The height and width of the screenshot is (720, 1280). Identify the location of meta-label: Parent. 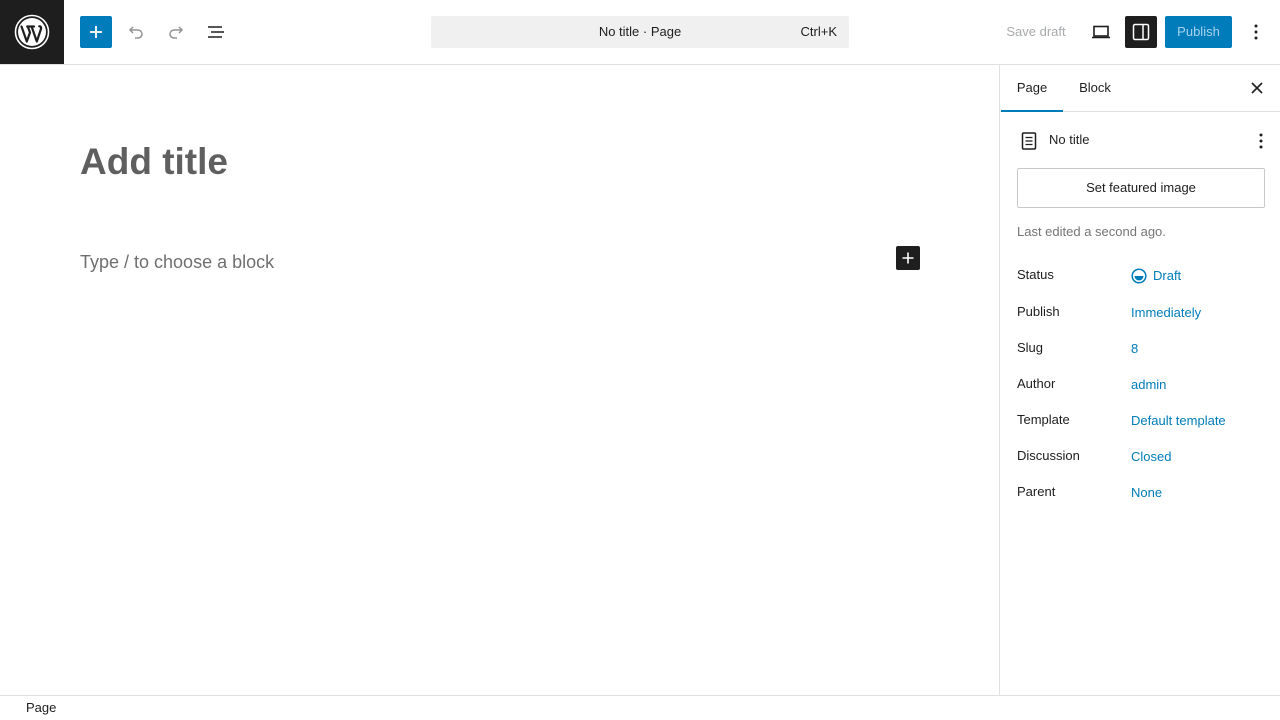
(1036, 491).